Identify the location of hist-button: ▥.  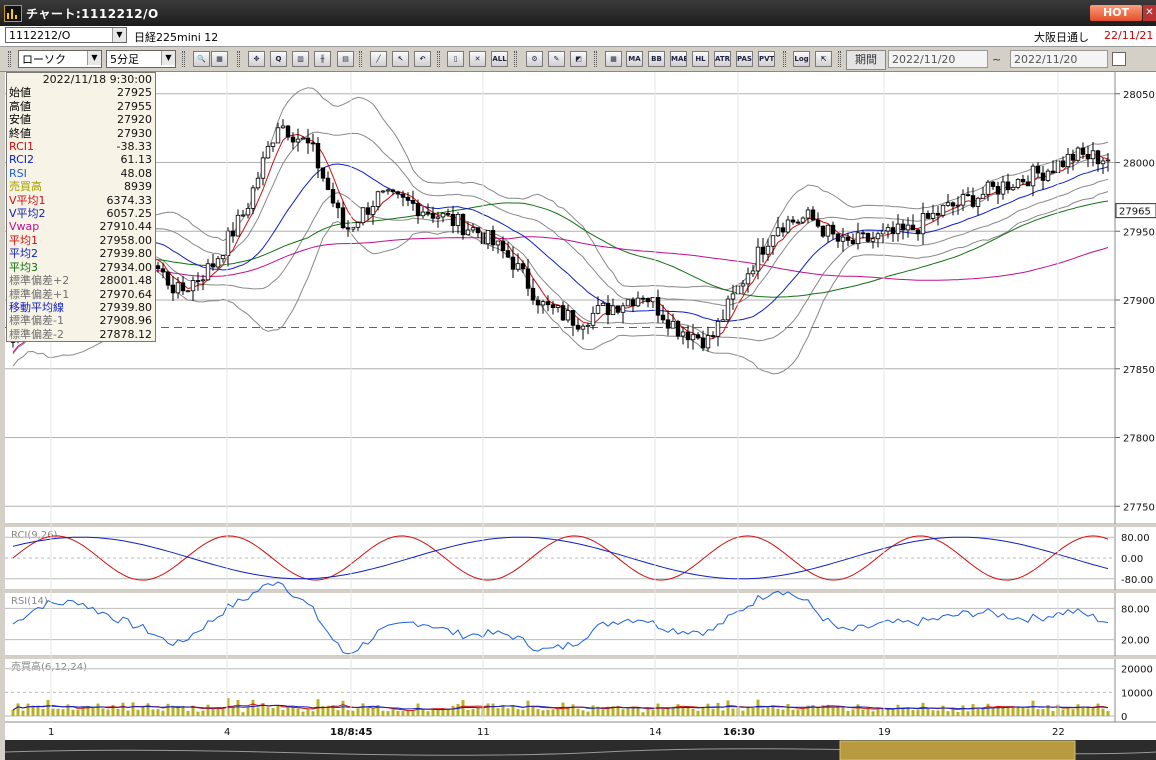
(300, 59).